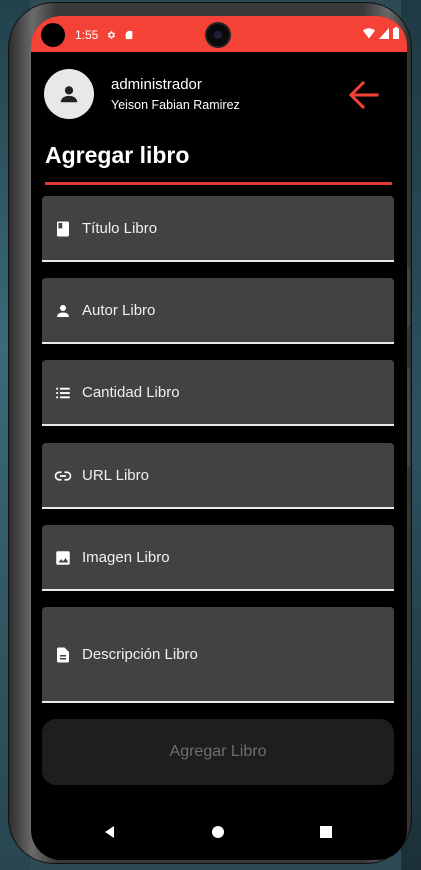 This screenshot has width=421, height=870. What do you see at coordinates (117, 155) in the screenshot?
I see `page-title: Agregar libro` at bounding box center [117, 155].